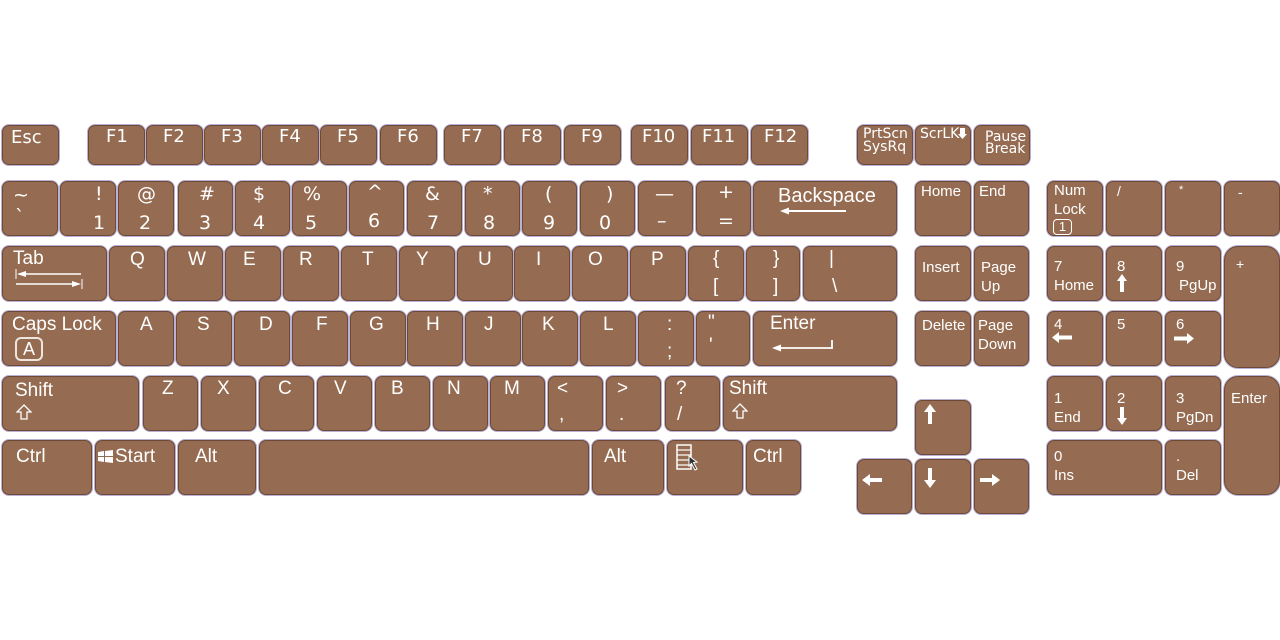 The image size is (1280, 640). Describe the element at coordinates (943, 208) in the screenshot. I see `key-home: Home` at that location.